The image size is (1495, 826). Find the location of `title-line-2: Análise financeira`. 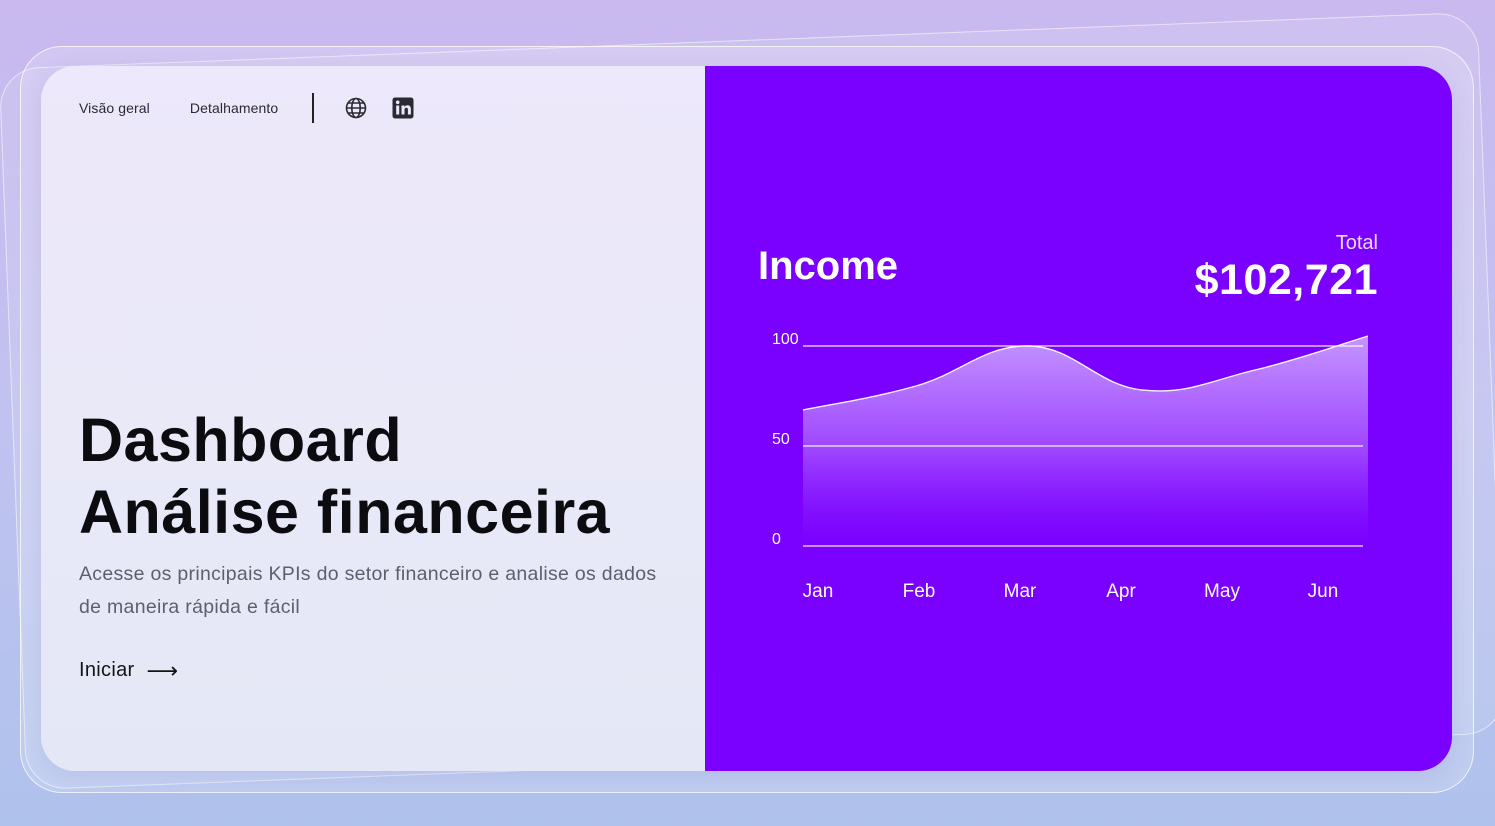

title-line-2: Análise financeira is located at coordinates (345, 512).